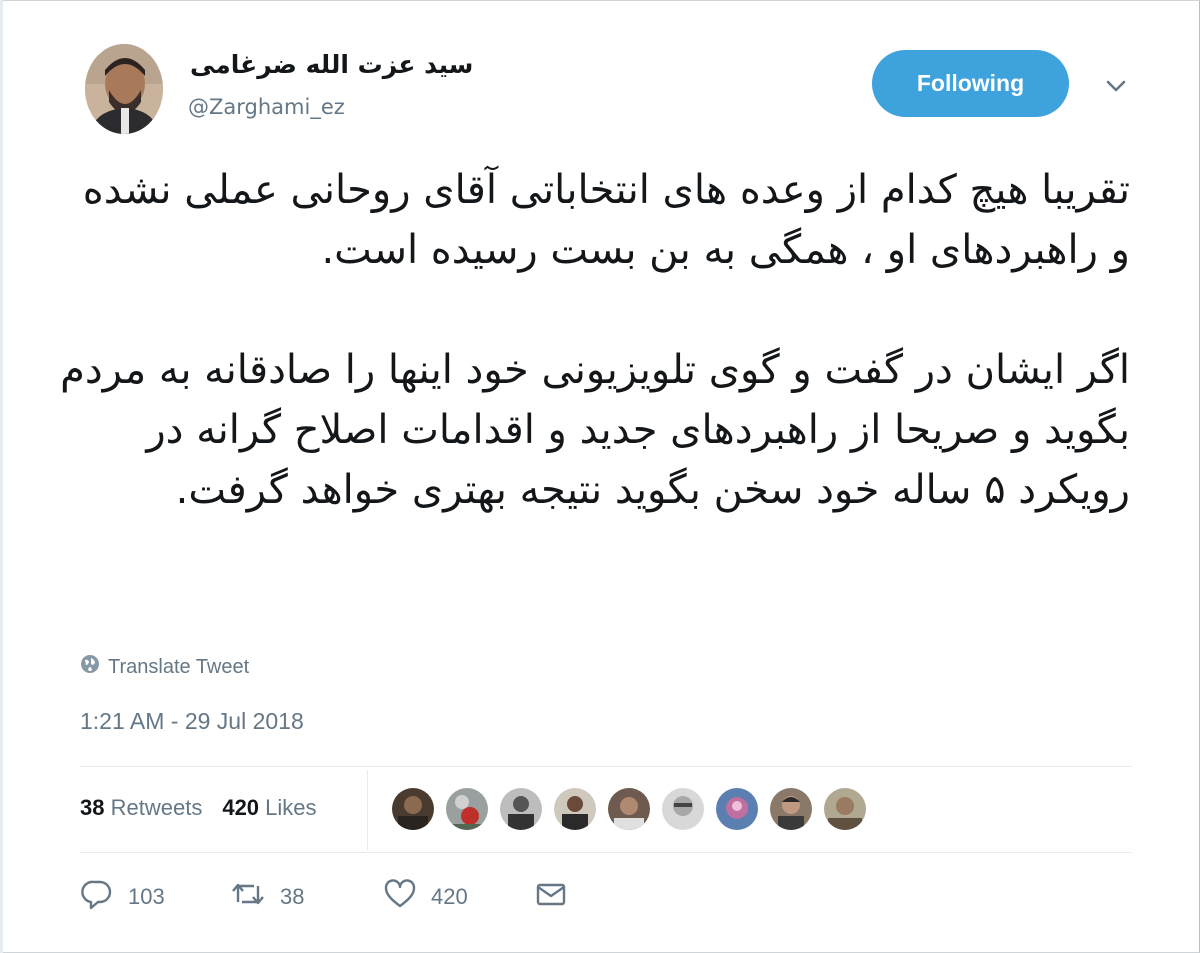  What do you see at coordinates (266, 107) in the screenshot?
I see `user-handle: @Zarghami_ez` at bounding box center [266, 107].